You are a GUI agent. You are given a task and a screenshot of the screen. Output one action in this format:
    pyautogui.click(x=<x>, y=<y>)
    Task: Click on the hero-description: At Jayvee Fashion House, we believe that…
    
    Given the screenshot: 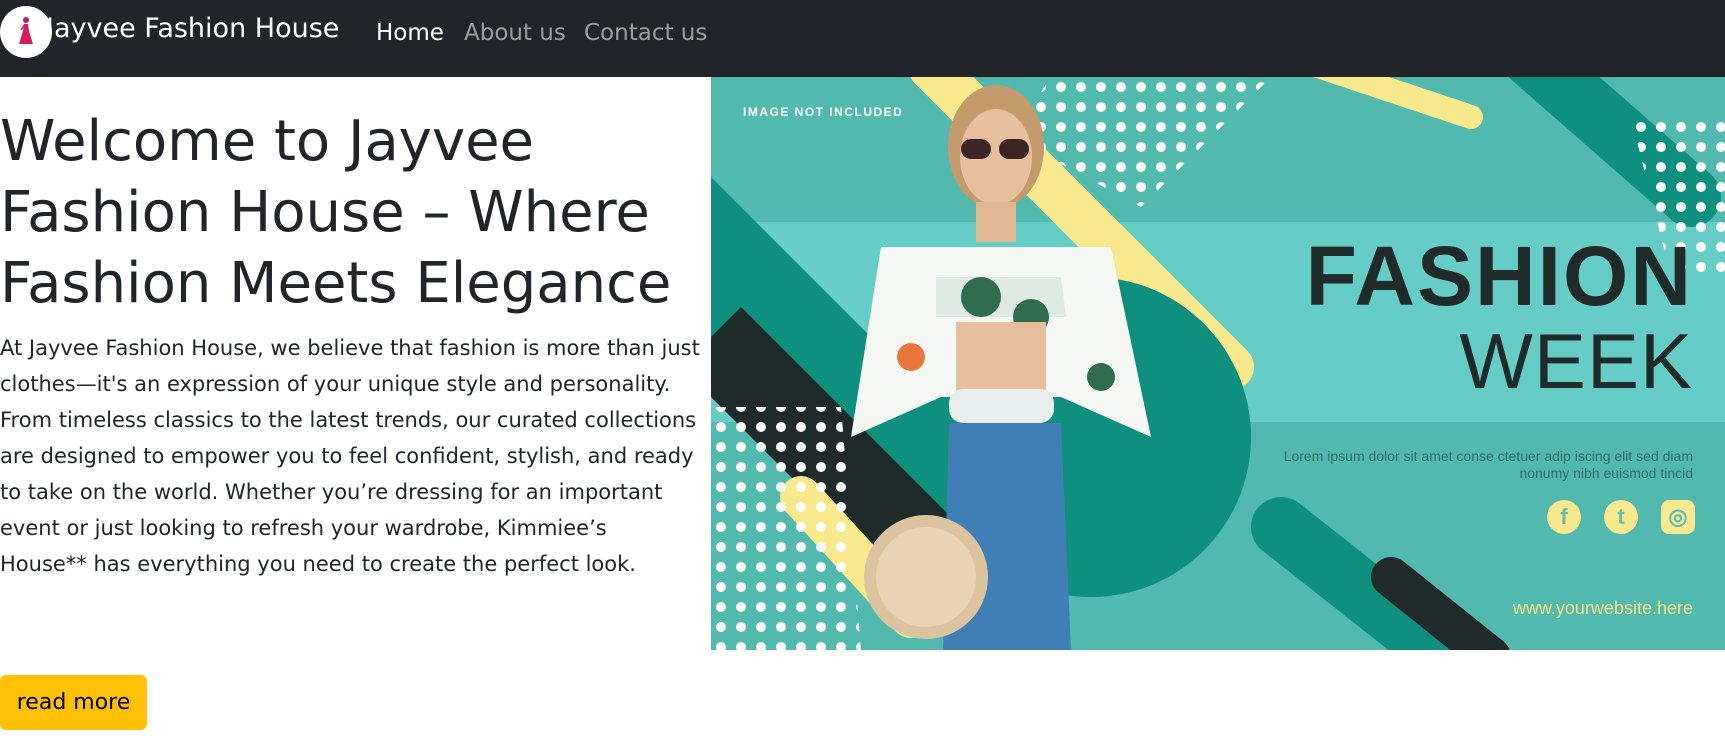 What is the action you would take?
    pyautogui.click(x=350, y=456)
    